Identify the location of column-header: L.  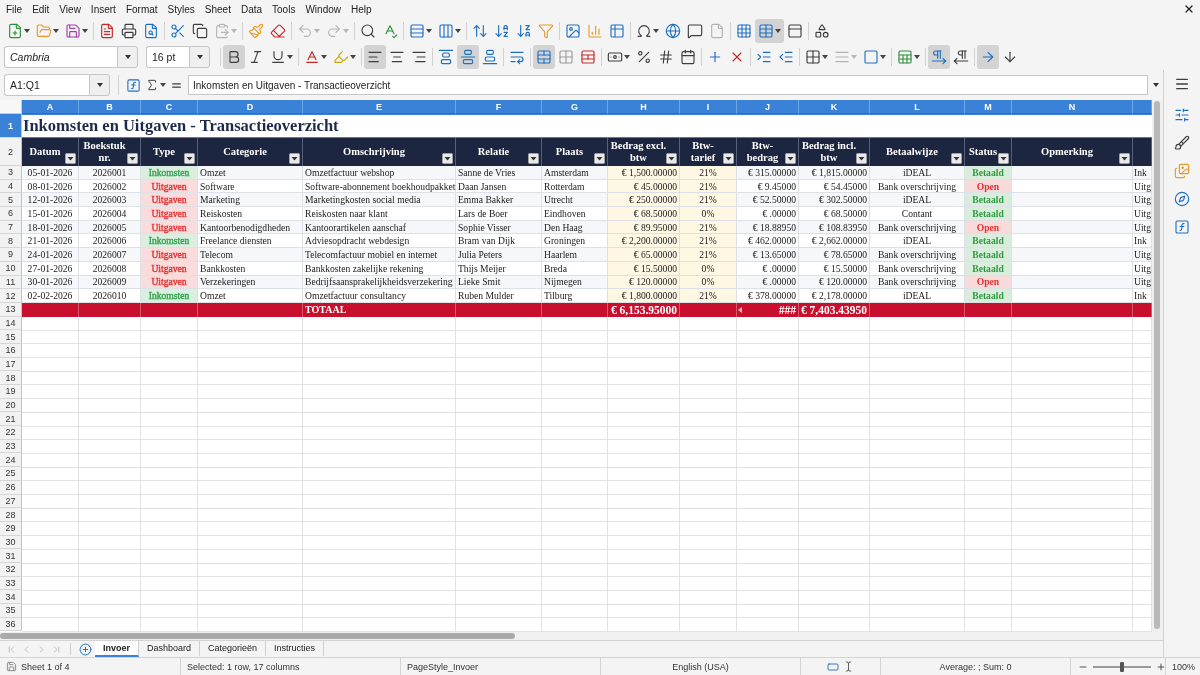
(917, 107).